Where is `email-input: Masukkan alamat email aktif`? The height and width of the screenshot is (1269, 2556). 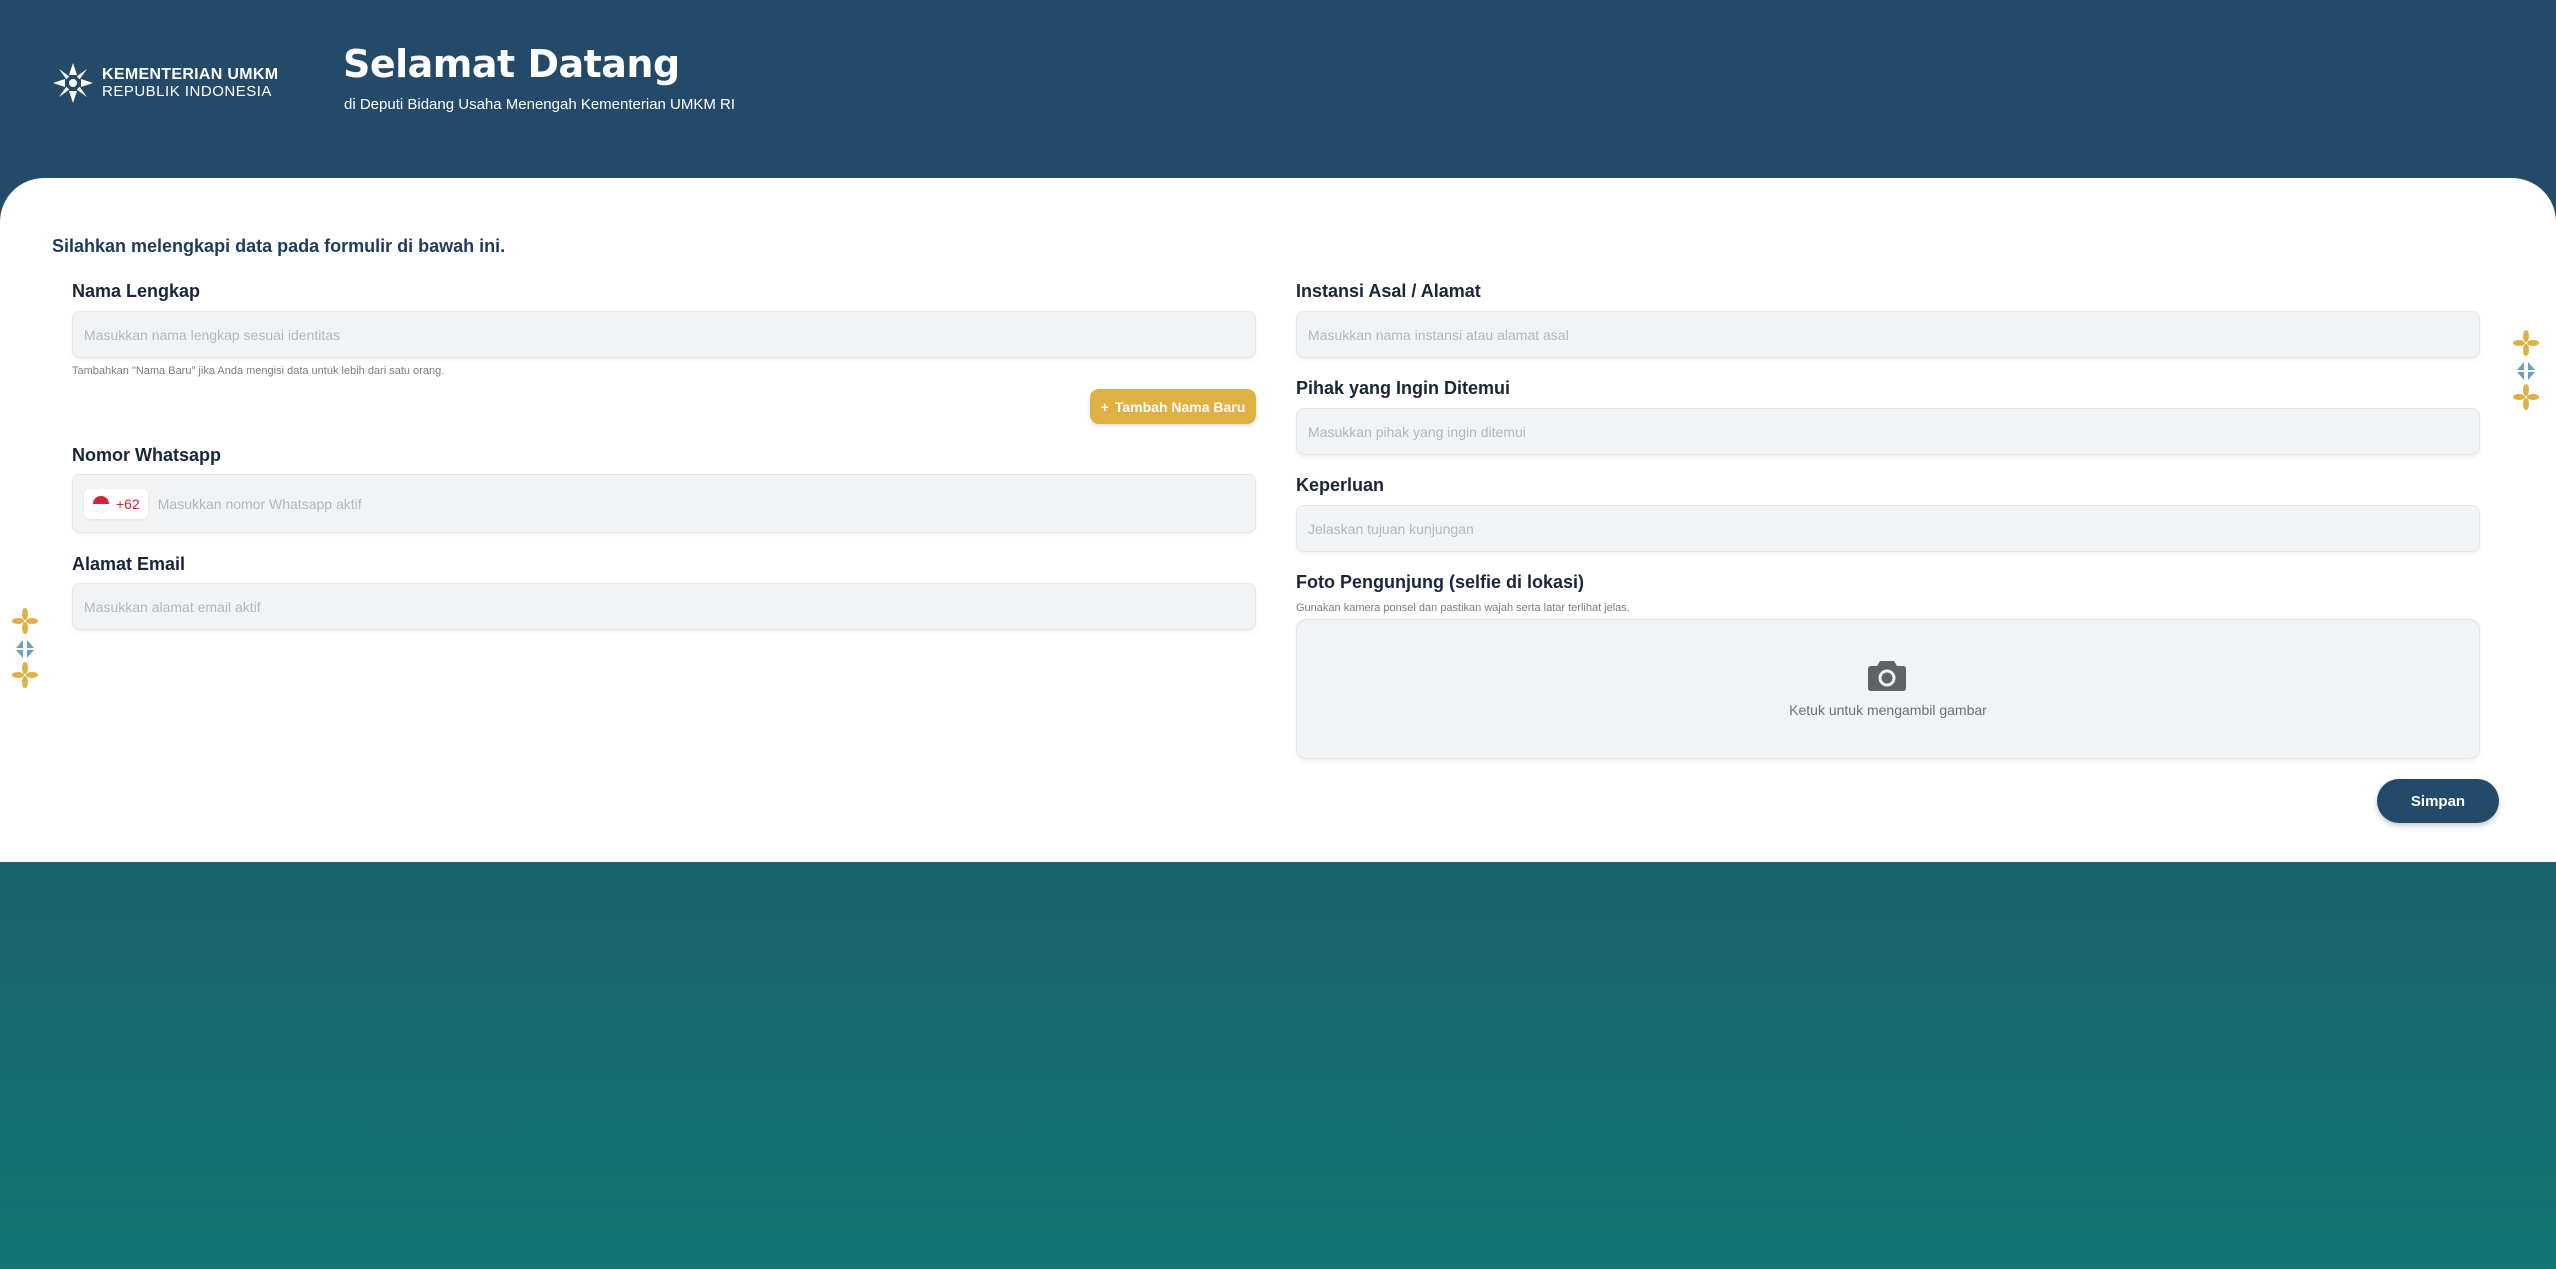
email-input: Masukkan alamat email aktif is located at coordinates (664, 606).